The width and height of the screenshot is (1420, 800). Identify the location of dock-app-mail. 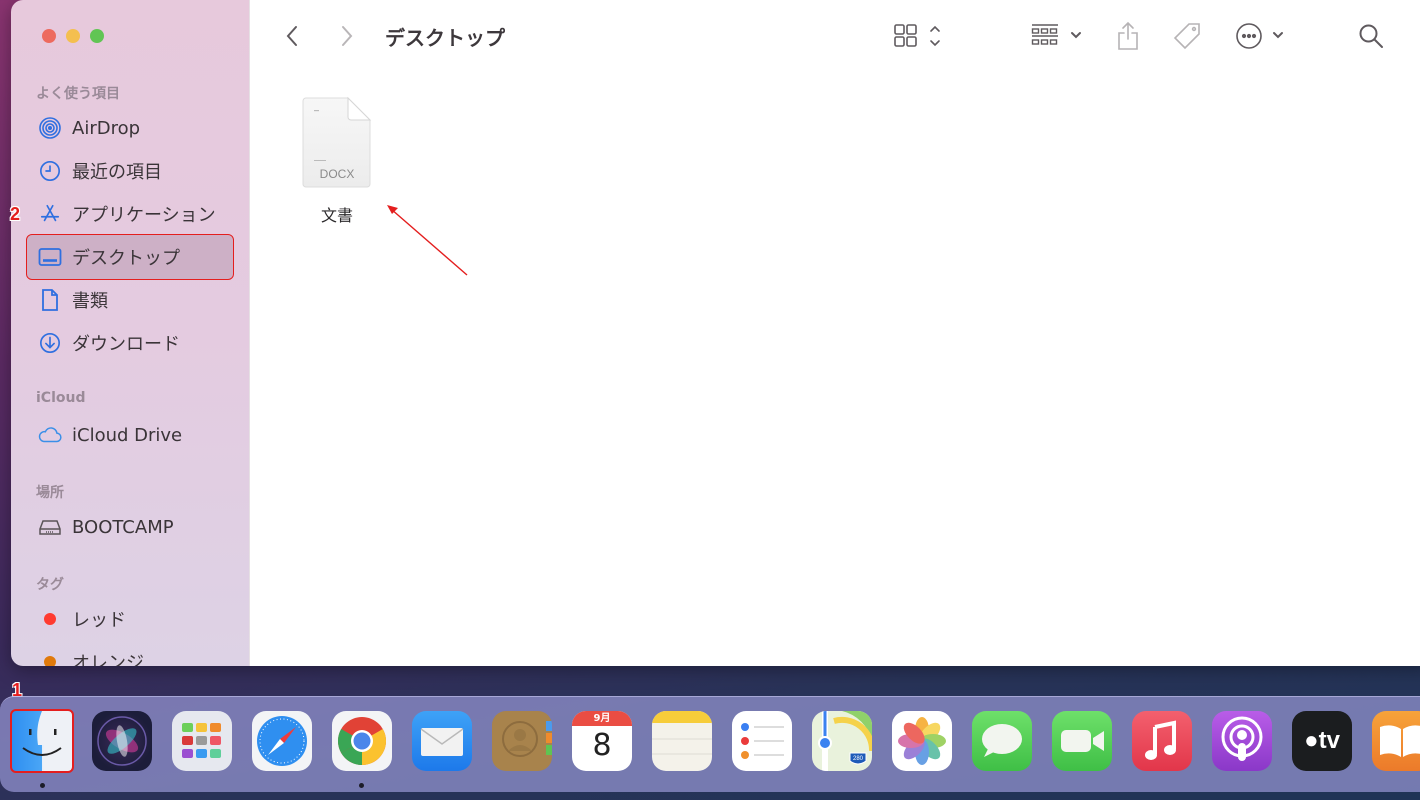
(442, 741).